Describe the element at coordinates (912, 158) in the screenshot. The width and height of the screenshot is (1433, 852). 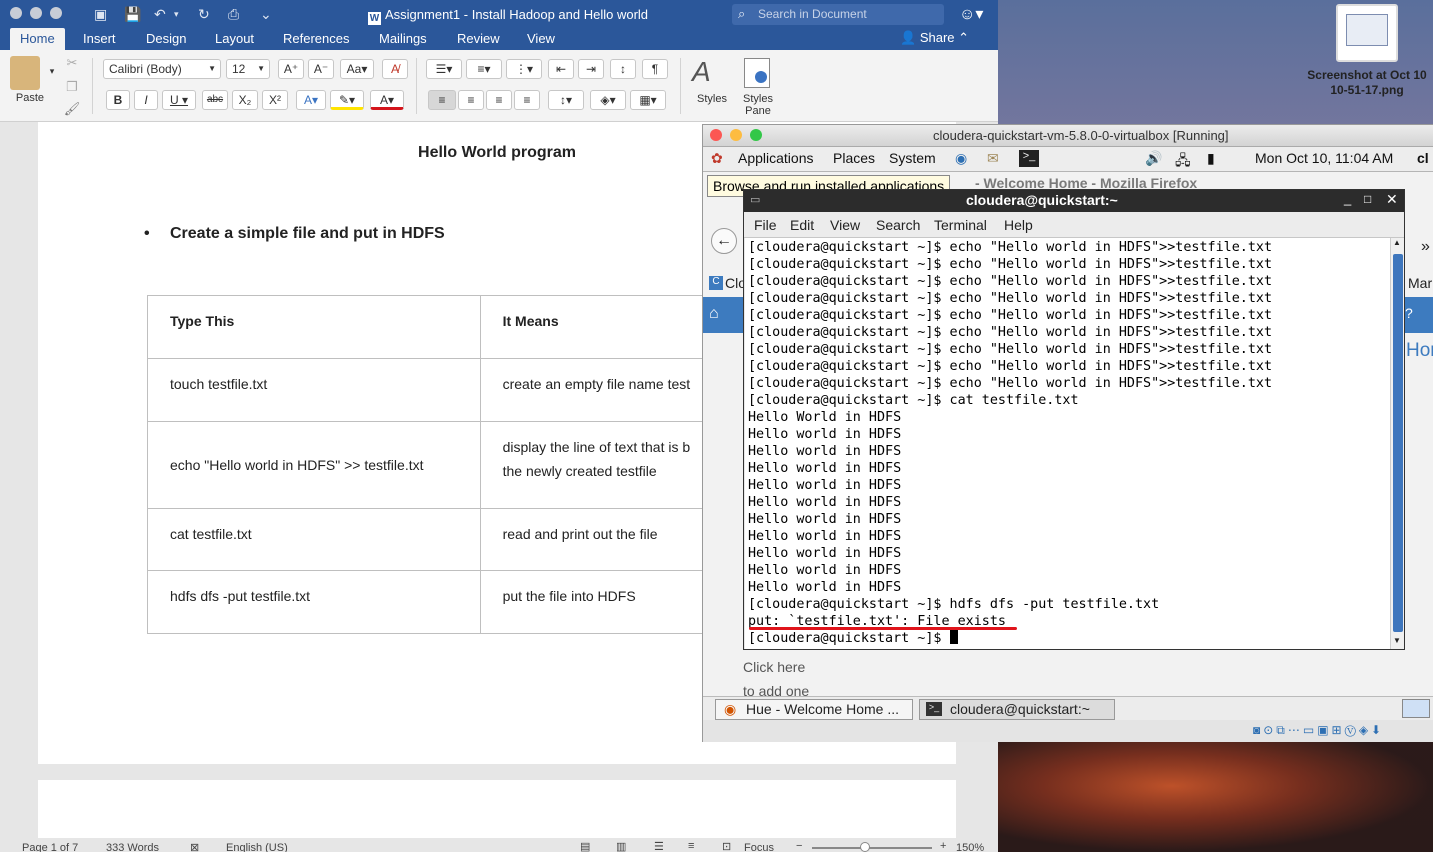
I see `system-menu: System` at that location.